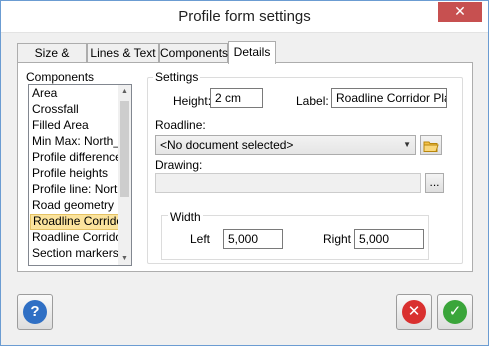 This screenshot has width=489, height=346. What do you see at coordinates (124, 149) in the screenshot?
I see `scroll-thumb` at bounding box center [124, 149].